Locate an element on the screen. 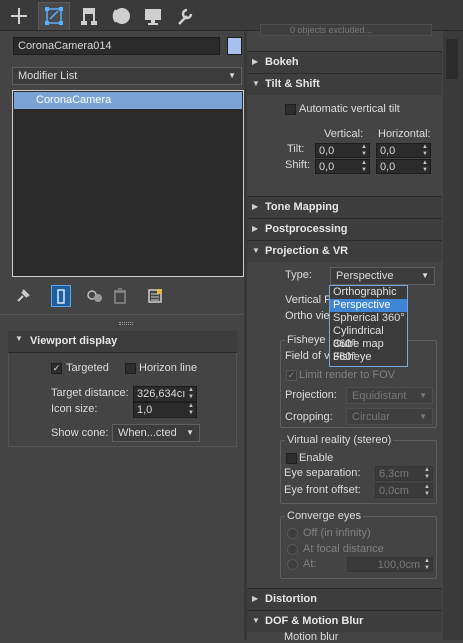 This screenshot has height=643, width=463. wrench-icon is located at coordinates (185, 16).